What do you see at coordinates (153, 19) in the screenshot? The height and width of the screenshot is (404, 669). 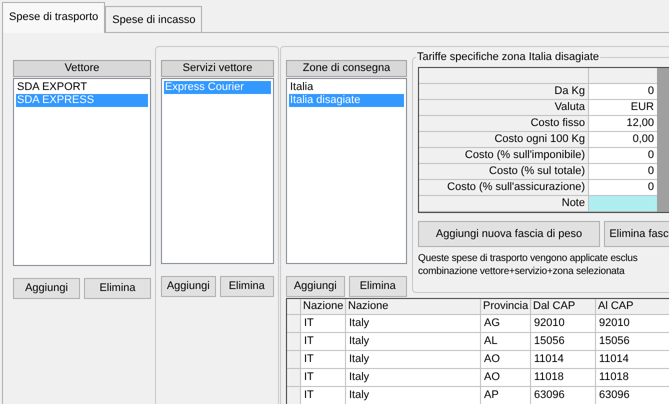 I see `tab: Spese di incasso` at bounding box center [153, 19].